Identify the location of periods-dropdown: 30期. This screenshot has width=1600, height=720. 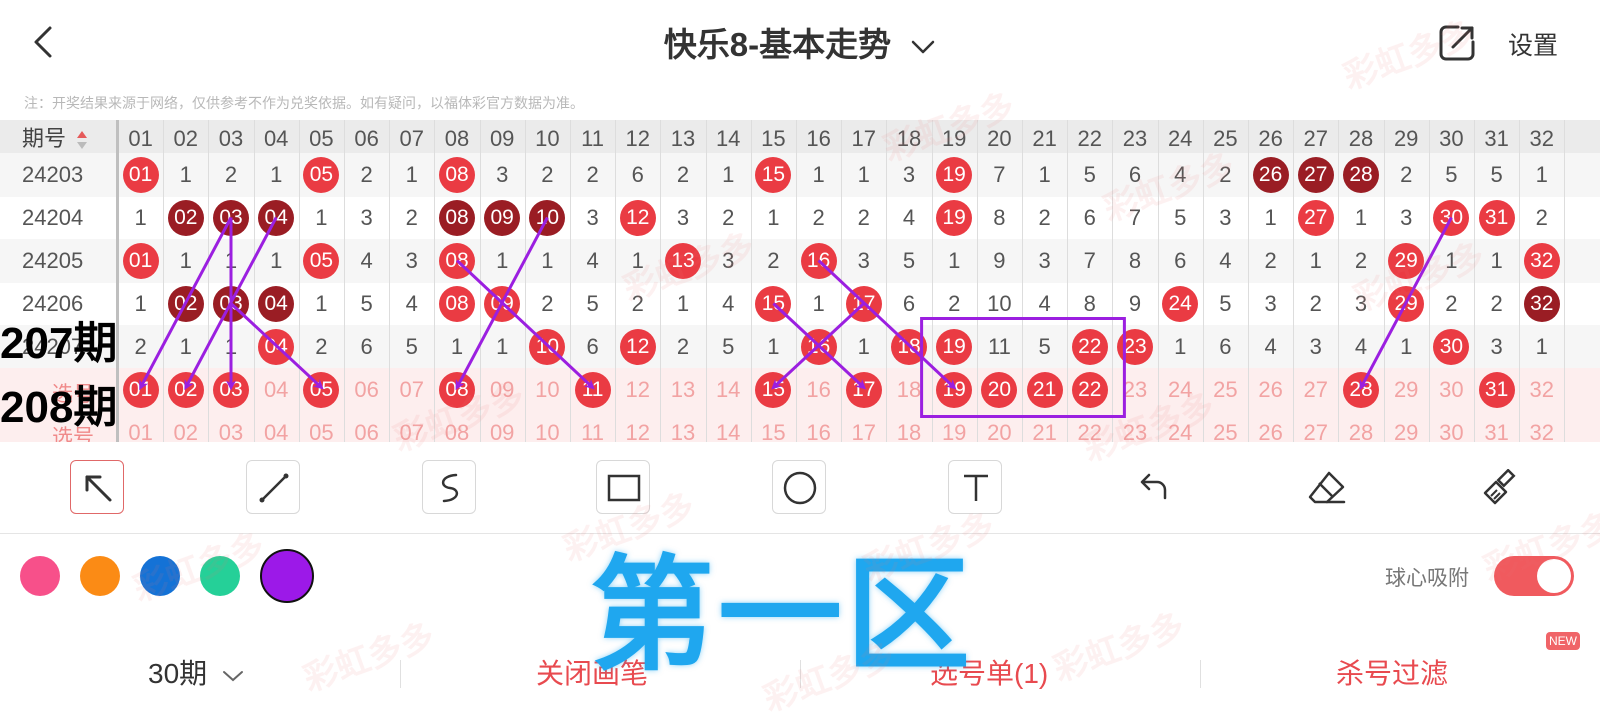
(196, 672).